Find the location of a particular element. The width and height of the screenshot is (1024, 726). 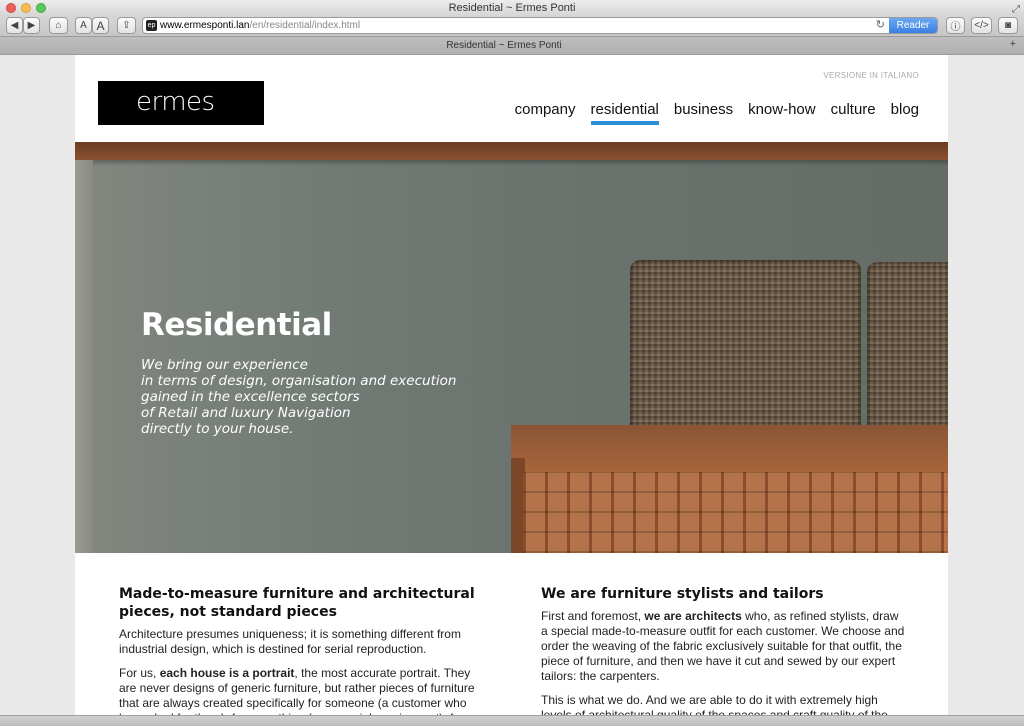

downloads-button: ⓘ is located at coordinates (955, 25).